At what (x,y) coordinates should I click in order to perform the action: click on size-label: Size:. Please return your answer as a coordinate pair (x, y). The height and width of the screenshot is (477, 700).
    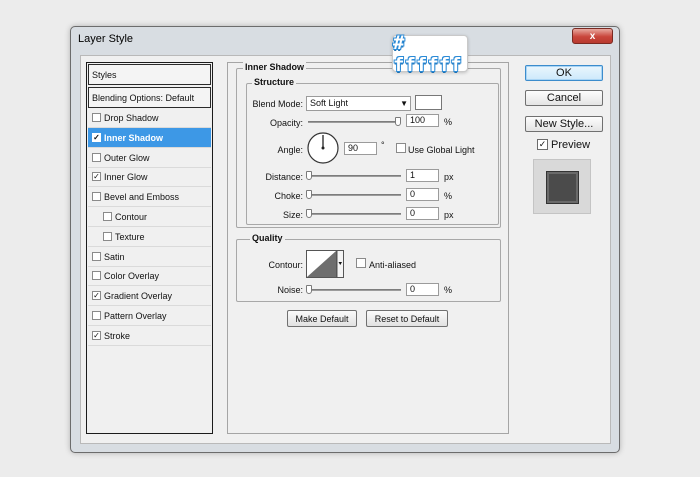
    Looking at the image, I should click on (292, 215).